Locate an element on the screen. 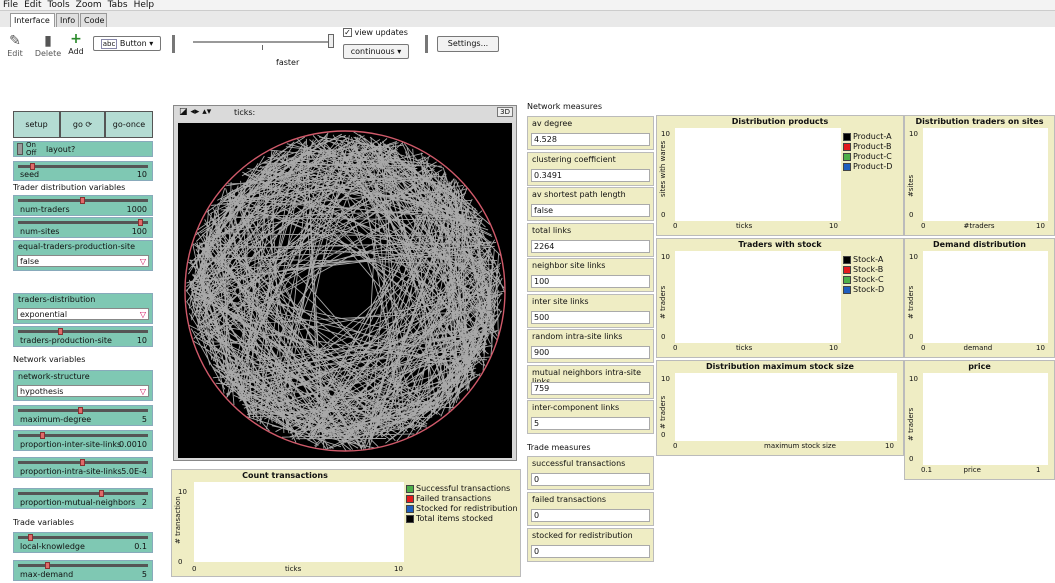 Image resolution: width=1055 pixels, height=583 pixels. trade-variables-heading: Trade variables is located at coordinates (43, 522).